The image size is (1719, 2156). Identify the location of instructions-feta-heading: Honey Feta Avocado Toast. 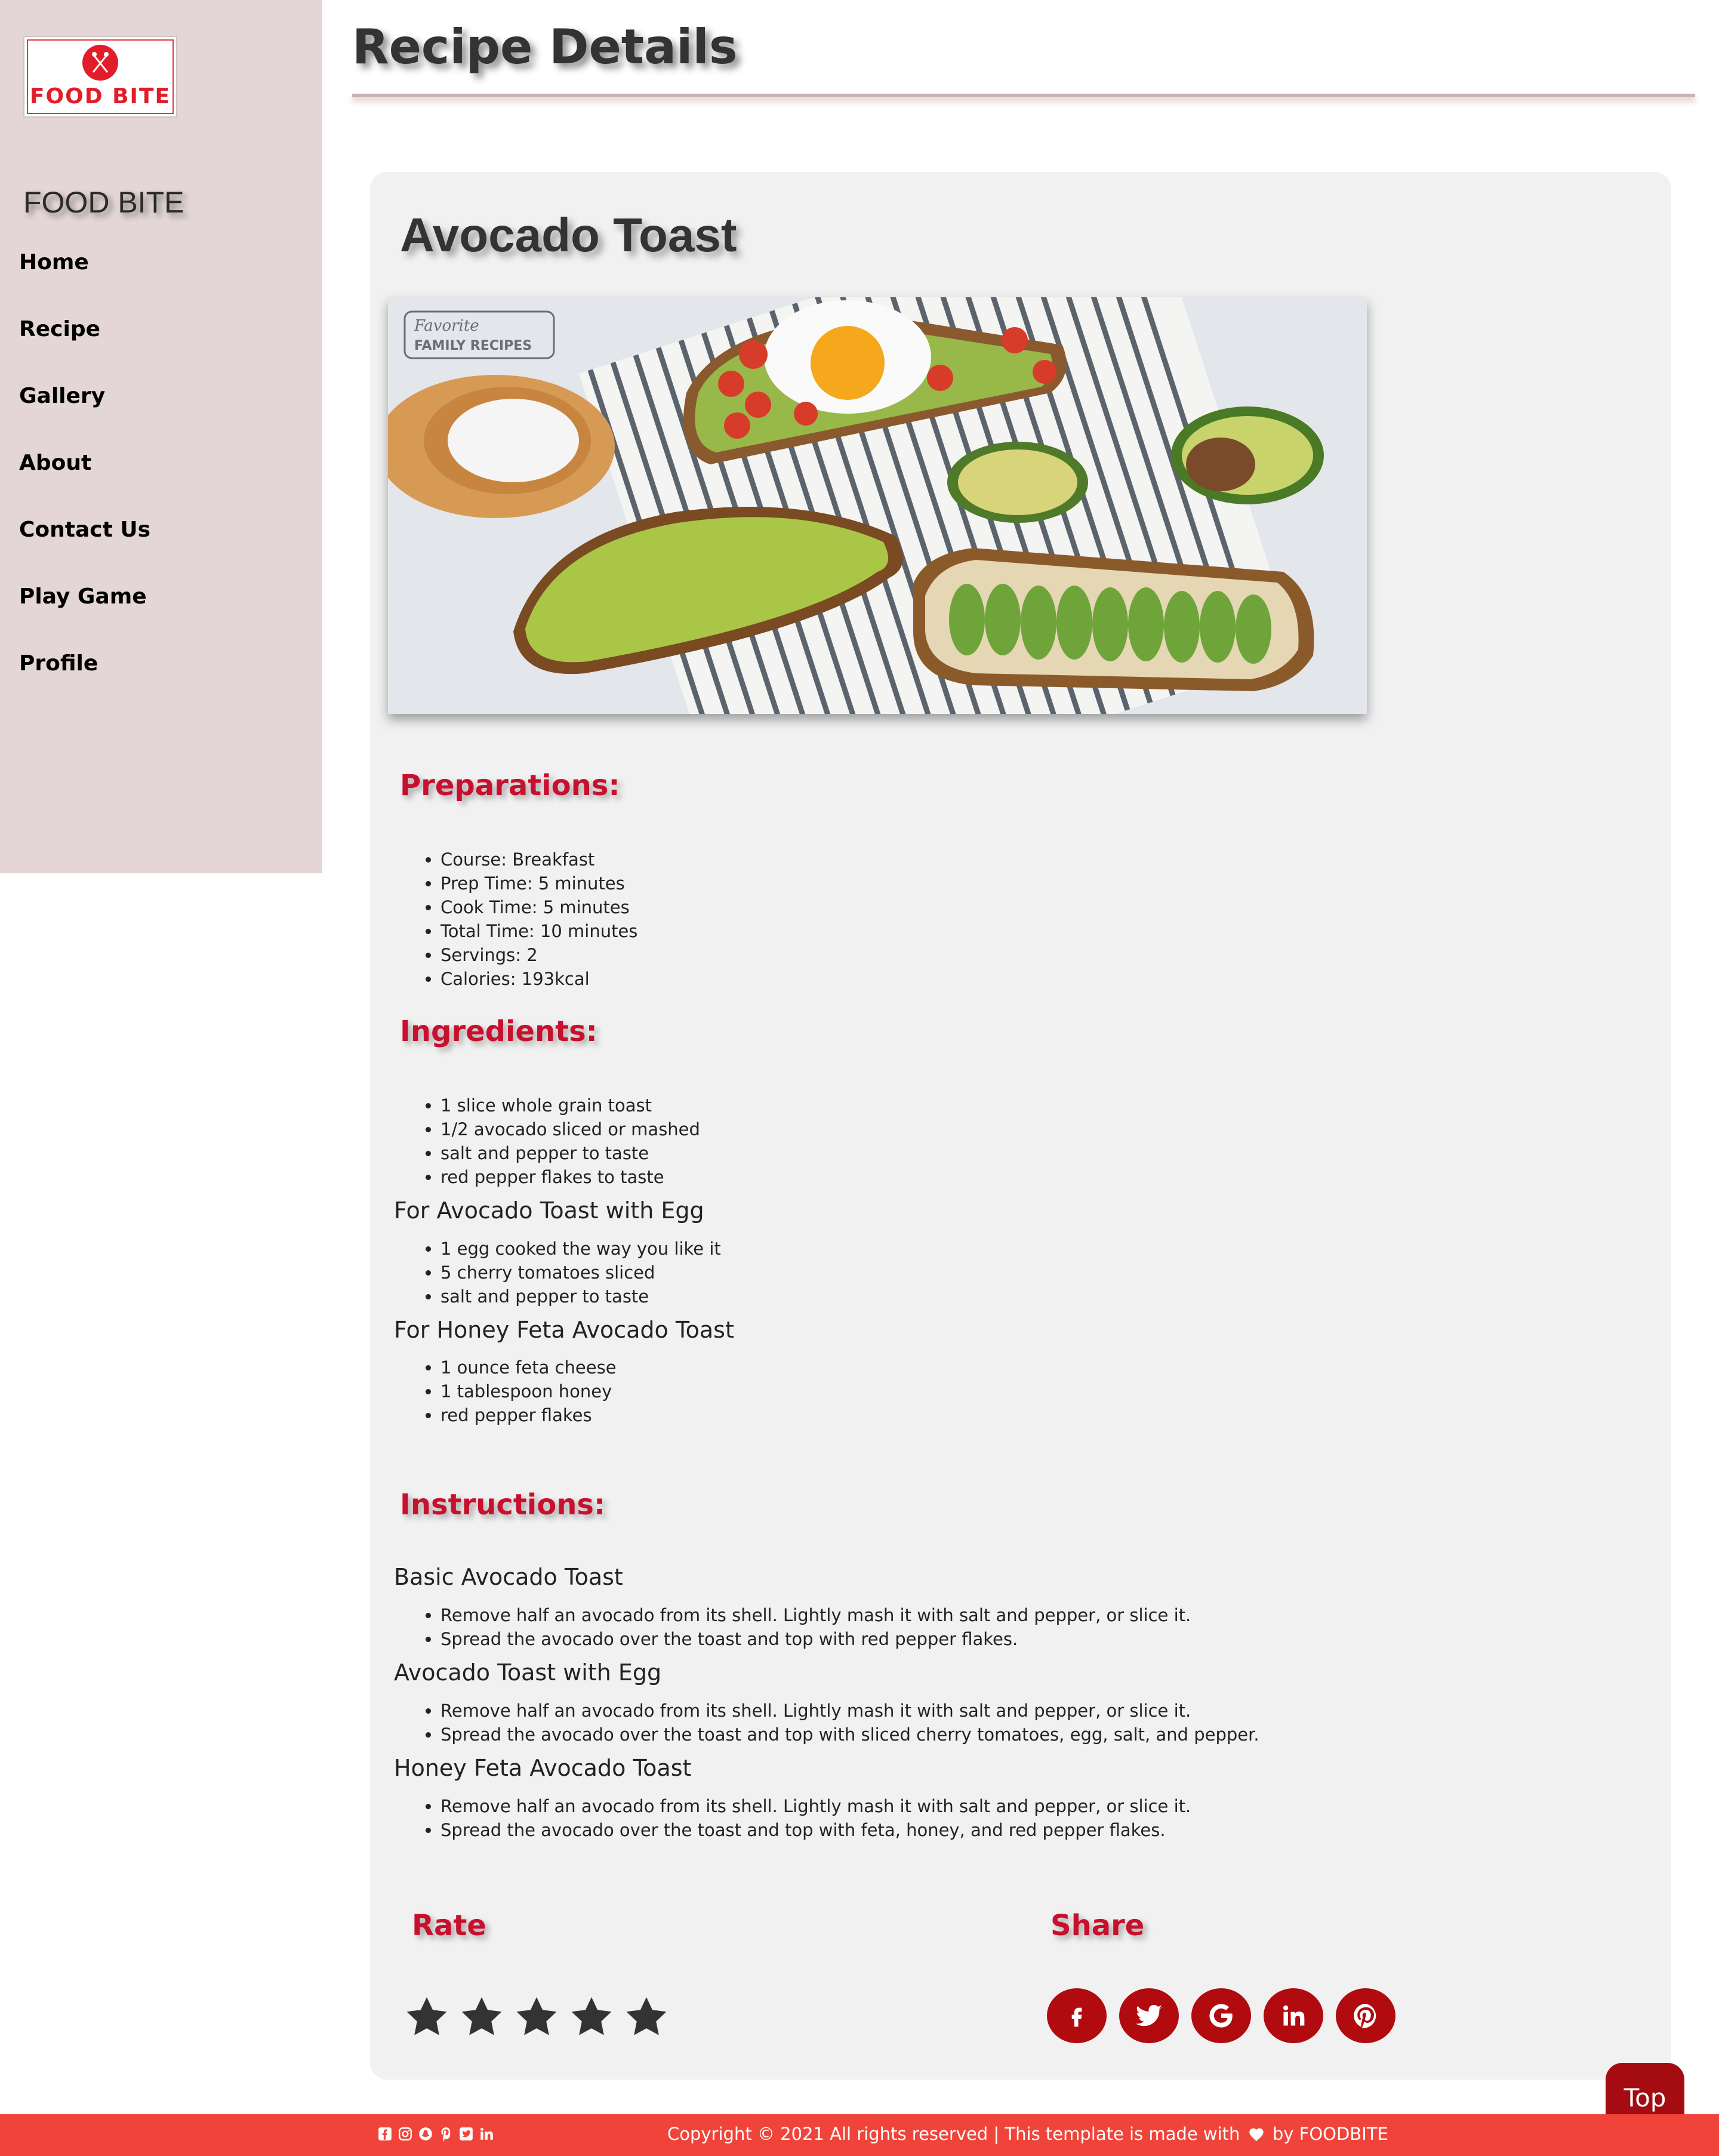
(543, 1768).